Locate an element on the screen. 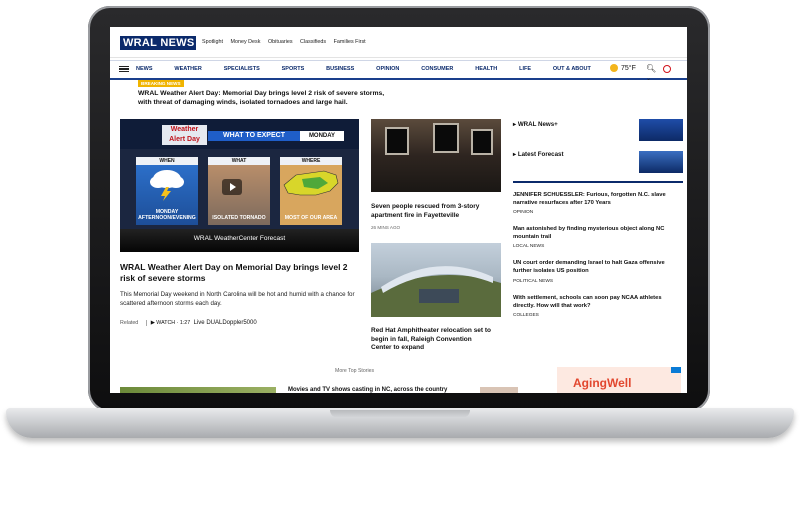 The height and width of the screenshot is (512, 800). amphitheater-story-image is located at coordinates (436, 280).